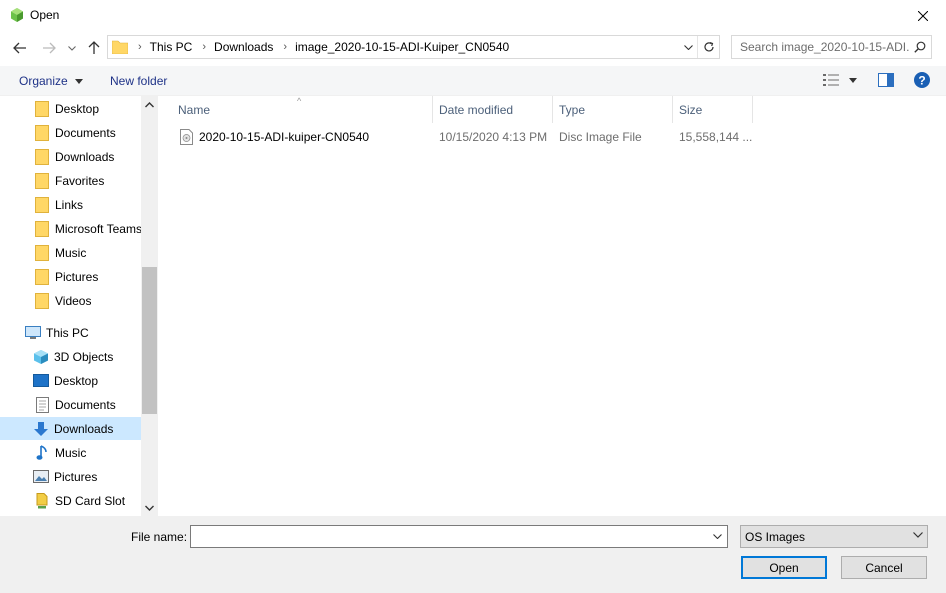 The width and height of the screenshot is (946, 593). I want to click on sidebar-item-desktop-pc: Desktop, so click(70, 380).